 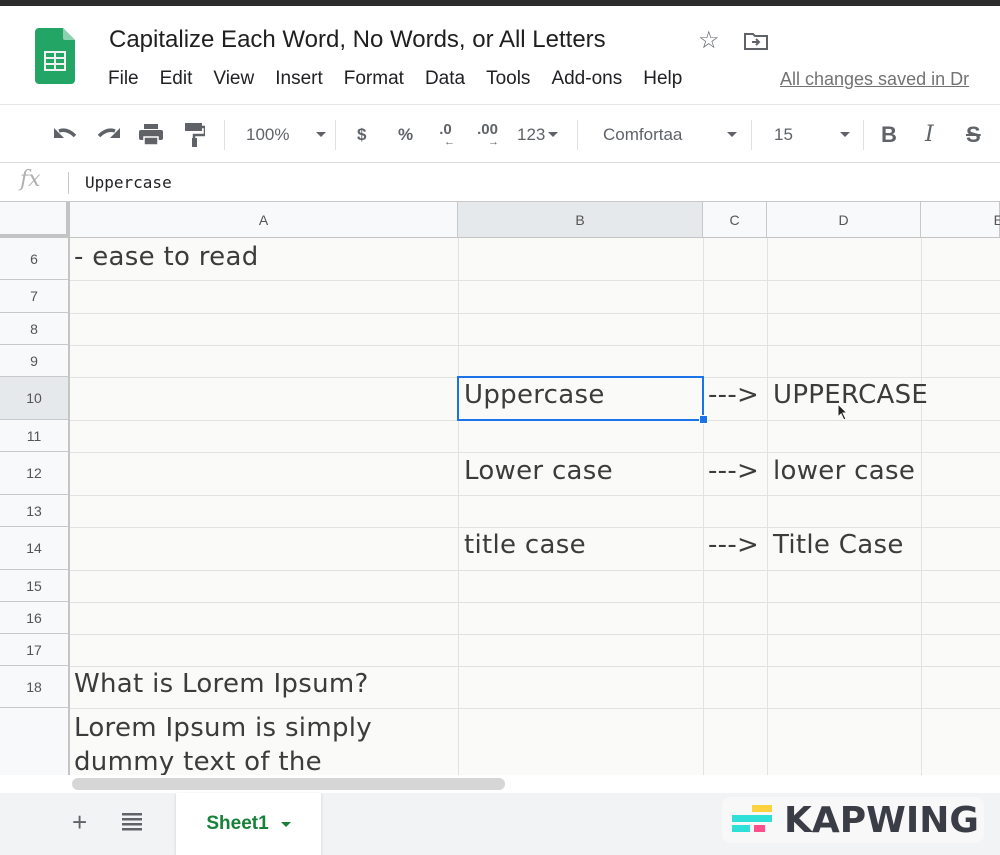 I want to click on bold-icon: B, so click(x=889, y=134).